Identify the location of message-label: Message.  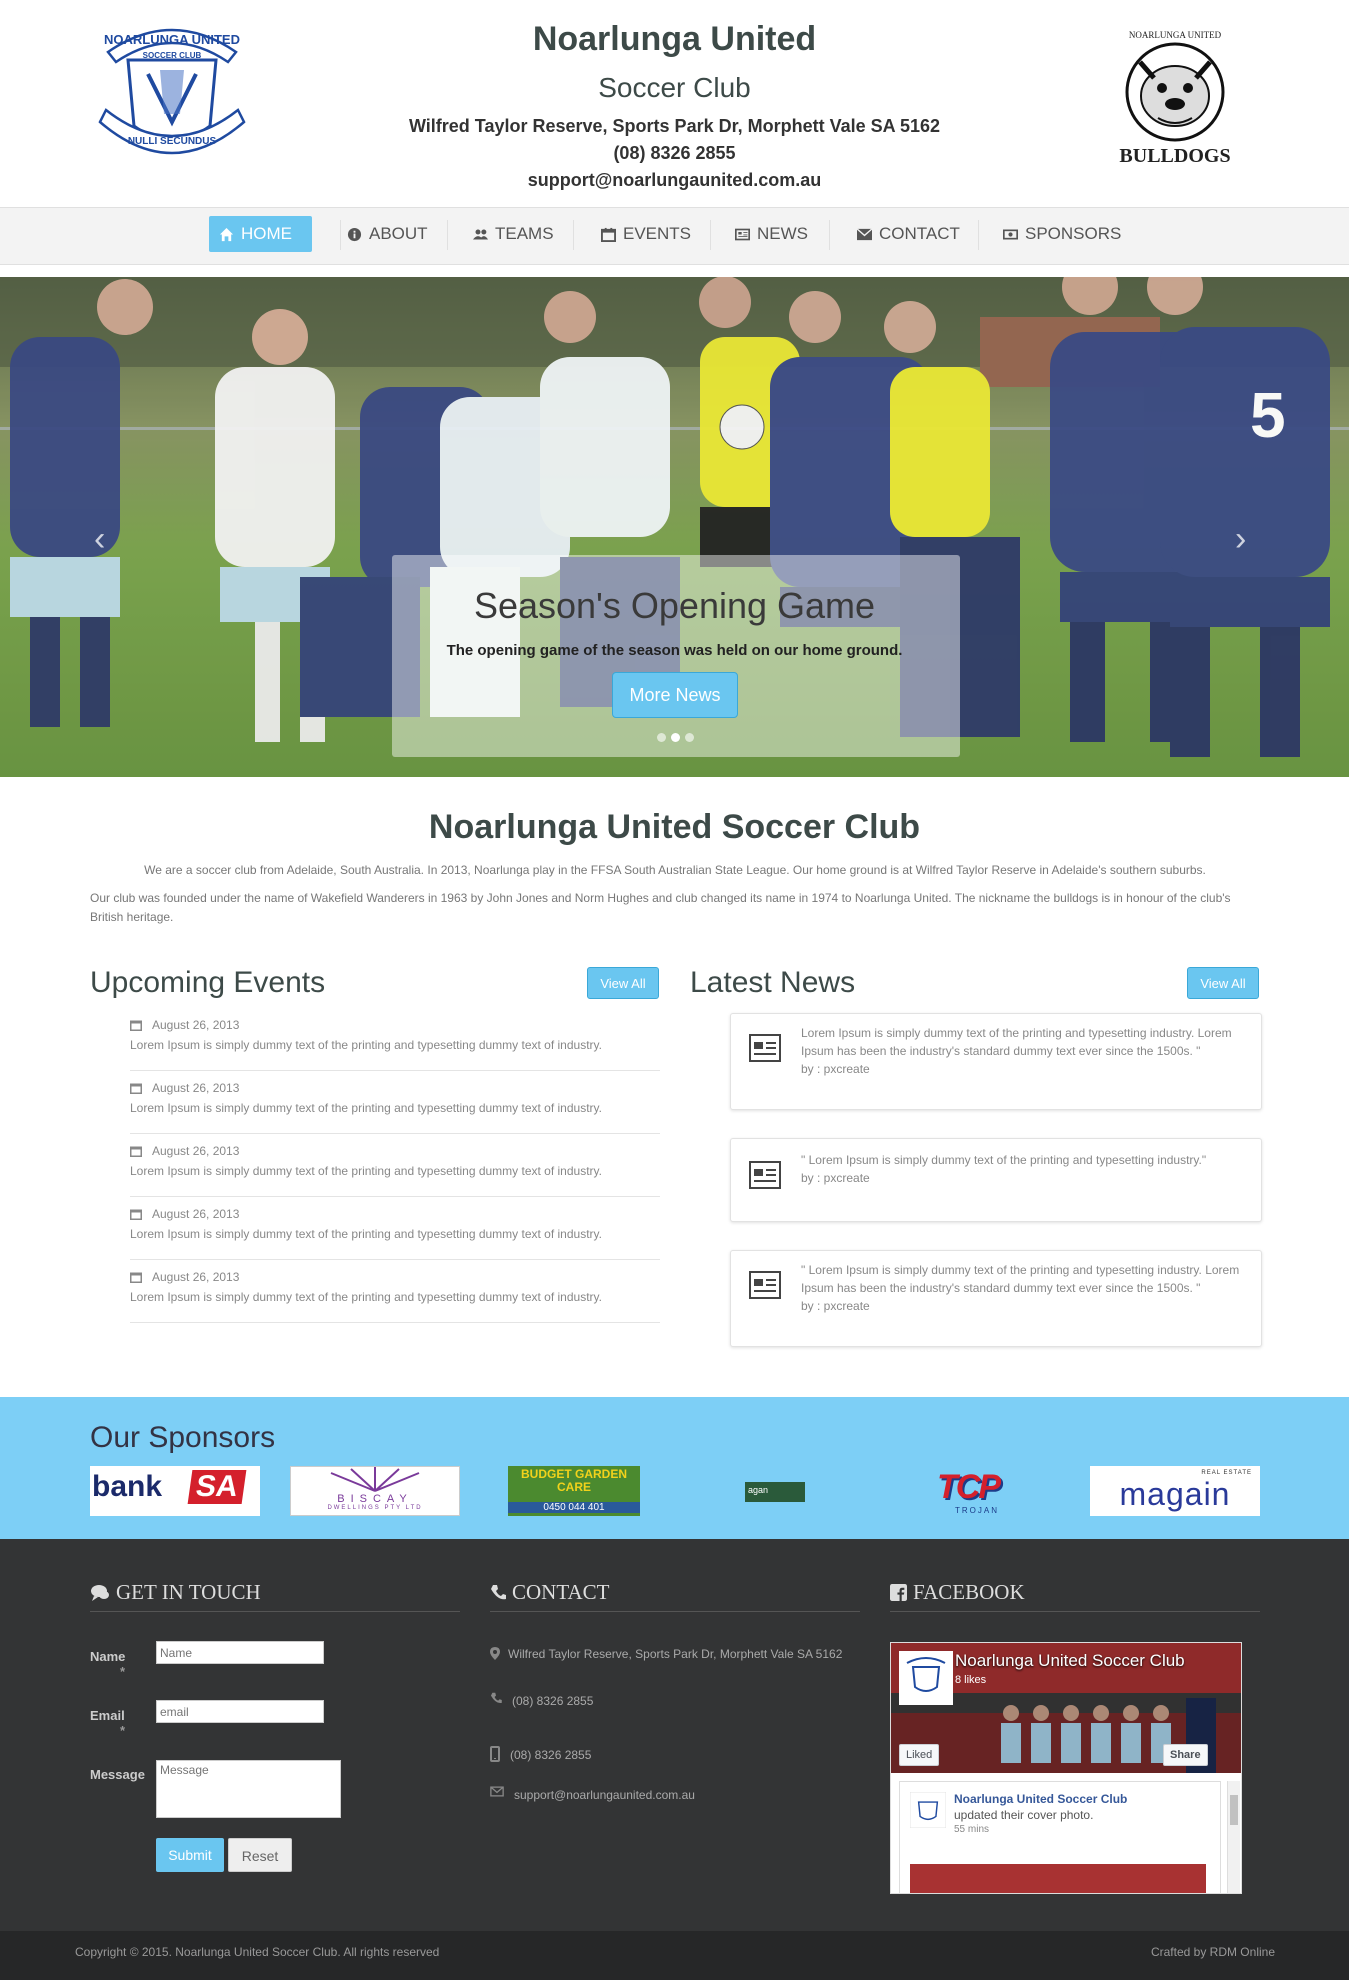
(117, 1774).